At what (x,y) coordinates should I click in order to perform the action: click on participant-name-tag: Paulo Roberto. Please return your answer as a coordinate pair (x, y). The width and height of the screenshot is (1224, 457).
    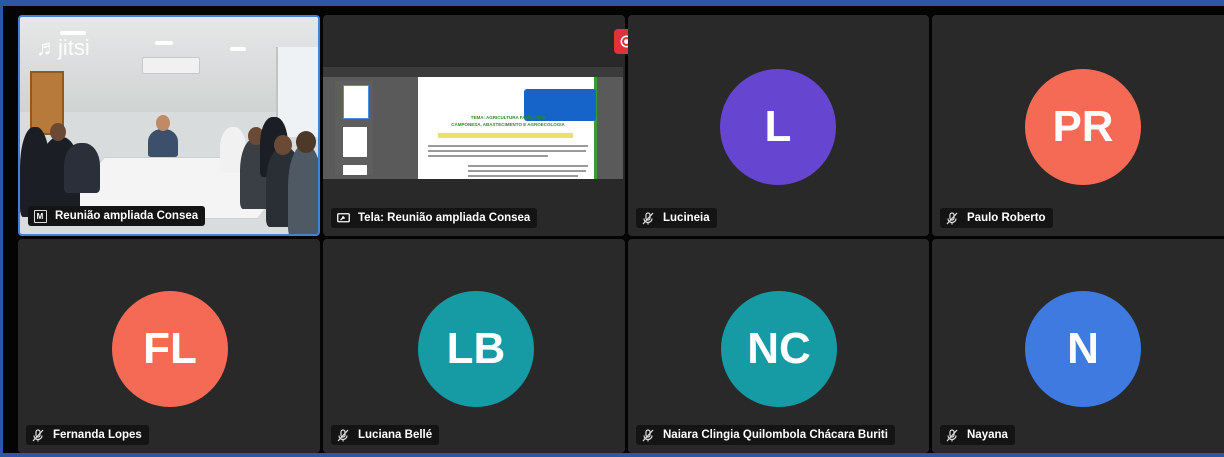
    Looking at the image, I should click on (996, 218).